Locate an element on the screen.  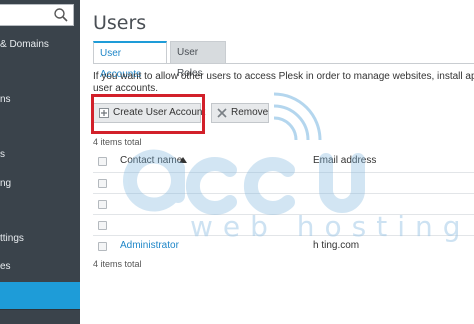
table-header: Contact name Email address is located at coordinates (283, 162).